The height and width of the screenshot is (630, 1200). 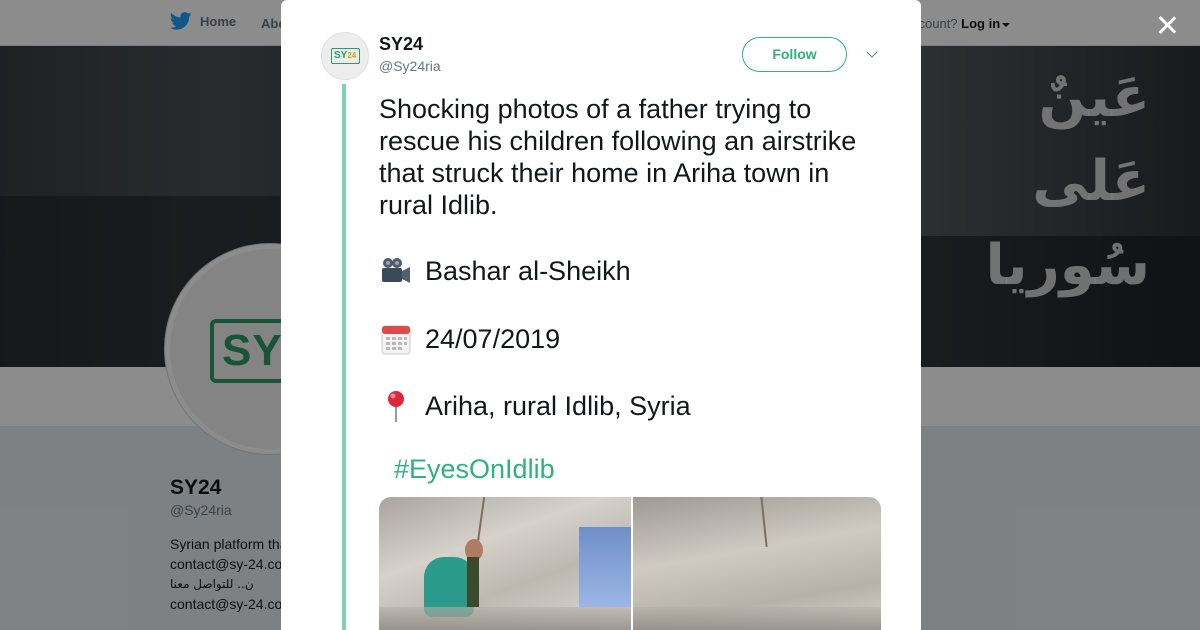 I want to click on thread-line, so click(x=344, y=357).